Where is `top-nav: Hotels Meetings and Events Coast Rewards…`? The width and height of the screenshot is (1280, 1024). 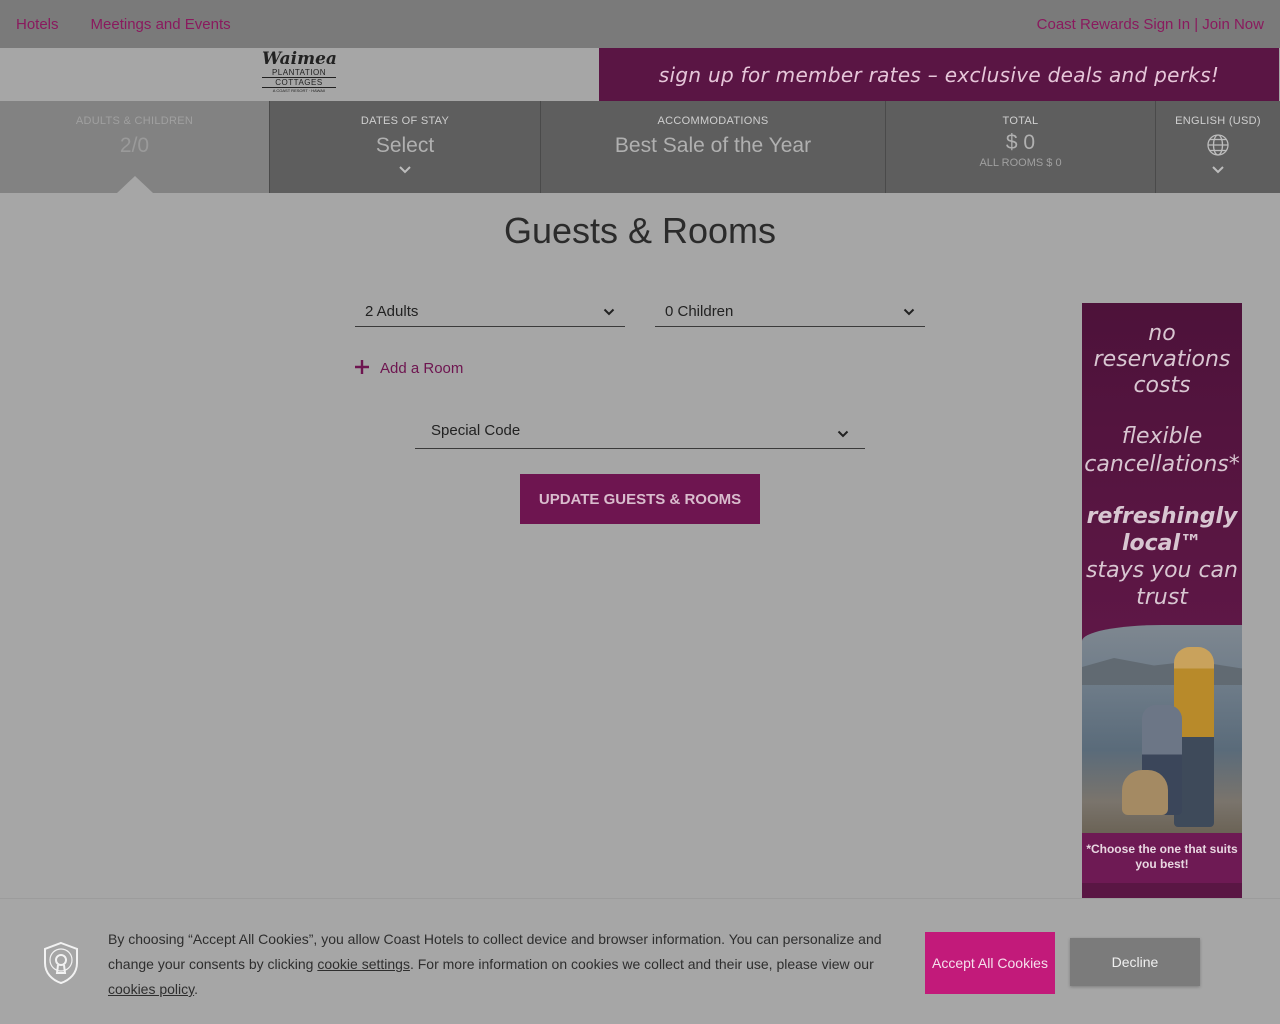
top-nav: Hotels Meetings and Events Coast Rewards… is located at coordinates (640, 24).